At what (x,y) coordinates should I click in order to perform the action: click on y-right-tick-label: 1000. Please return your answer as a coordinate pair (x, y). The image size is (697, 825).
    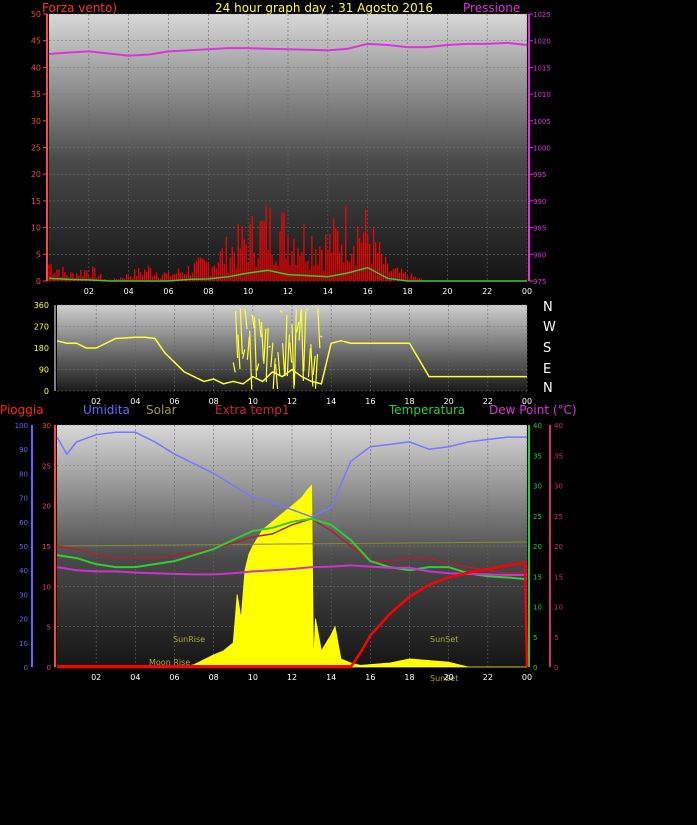
    Looking at the image, I should click on (542, 149).